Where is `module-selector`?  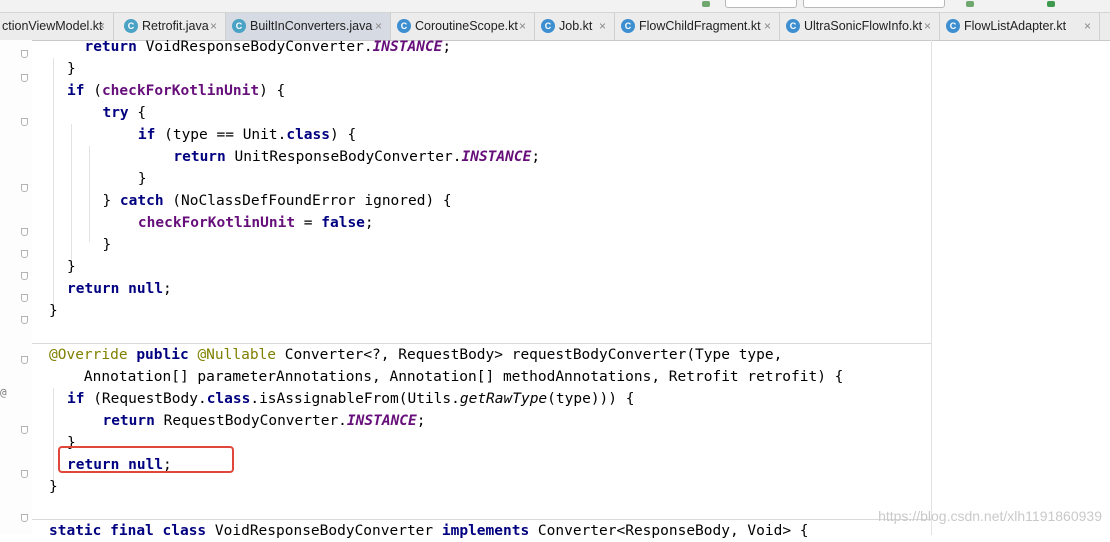 module-selector is located at coordinates (761, 4).